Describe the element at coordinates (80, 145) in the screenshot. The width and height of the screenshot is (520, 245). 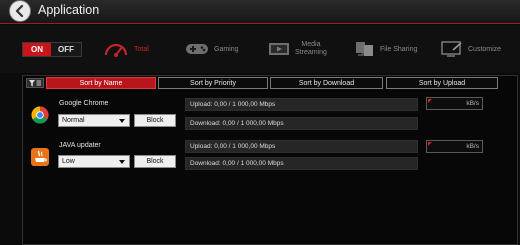
I see `app-name: JAVA updater` at that location.